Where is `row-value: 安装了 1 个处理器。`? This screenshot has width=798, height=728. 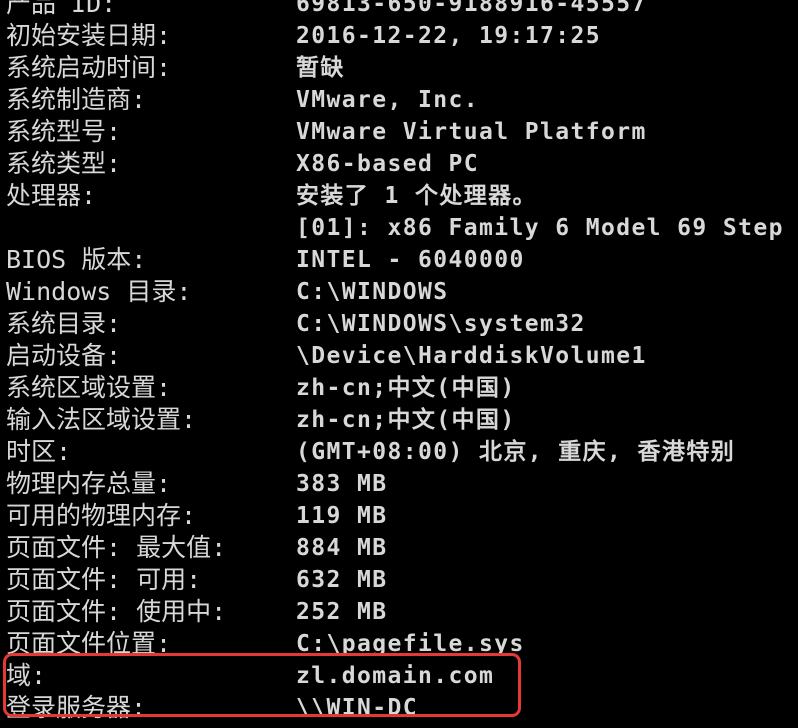
row-value: 安装了 1 个处理器。 is located at coordinates (416, 196).